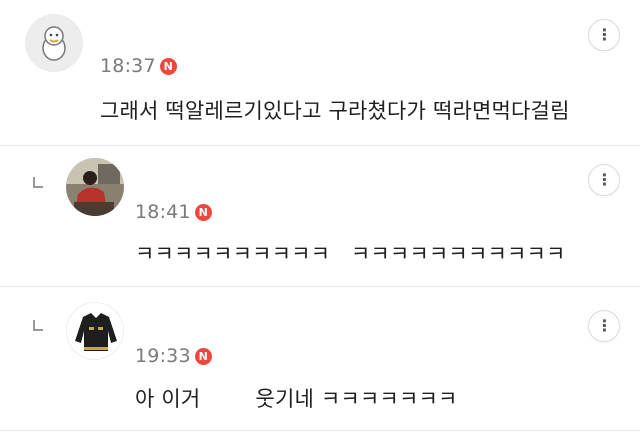 This screenshot has width=640, height=443. Describe the element at coordinates (335, 111) in the screenshot. I see `comment-text: 그래서 떡알레르기있다고 구라쳤다가 떡라면먹다걸림` at that location.